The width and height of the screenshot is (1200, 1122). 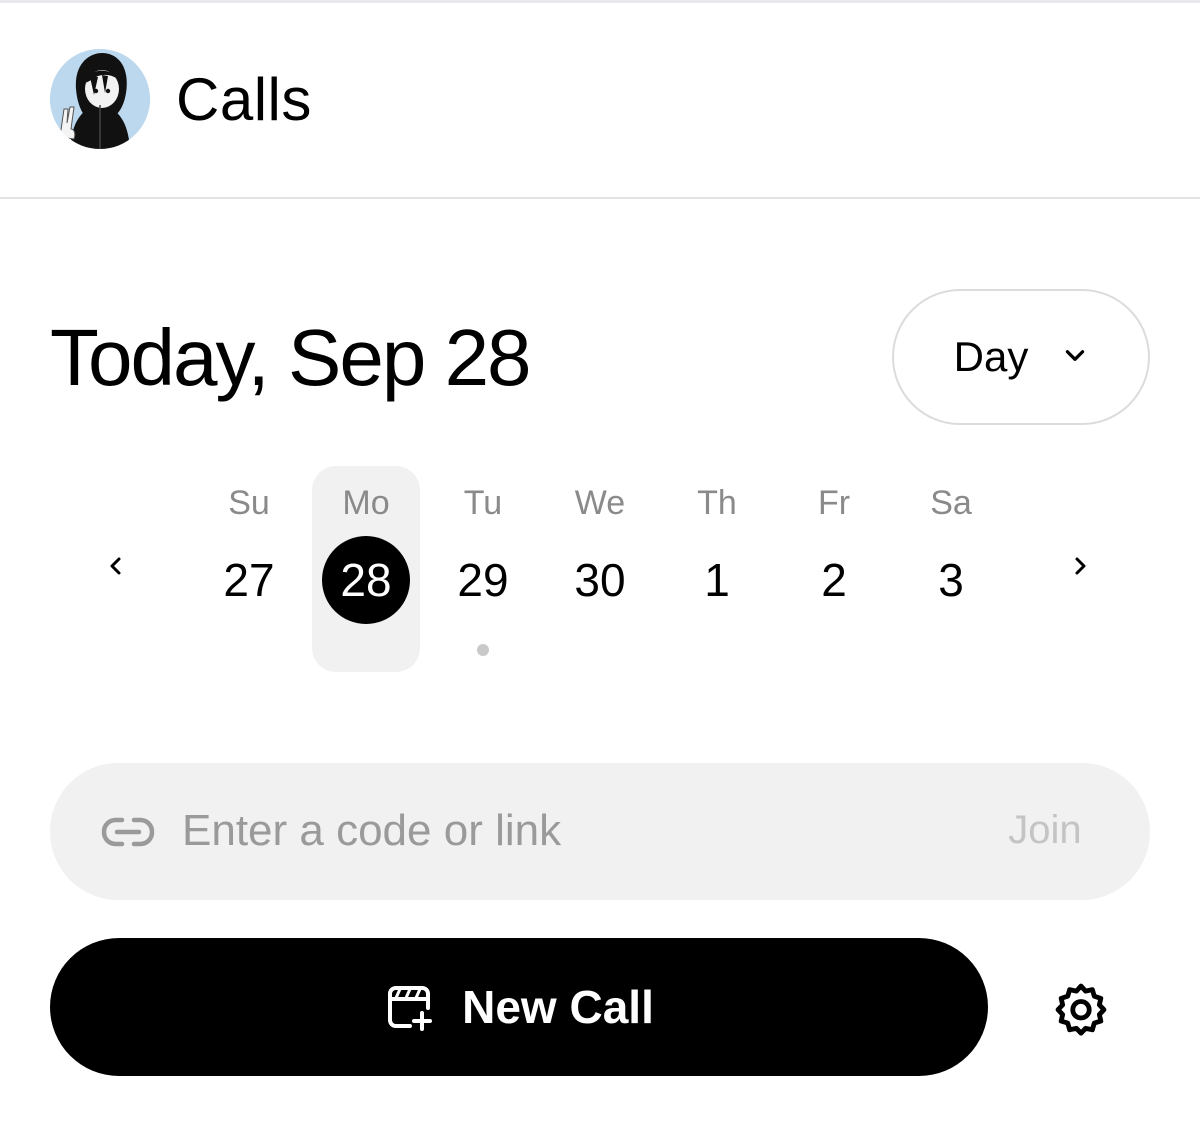 I want to click on day-column: We 30, so click(x=600, y=569).